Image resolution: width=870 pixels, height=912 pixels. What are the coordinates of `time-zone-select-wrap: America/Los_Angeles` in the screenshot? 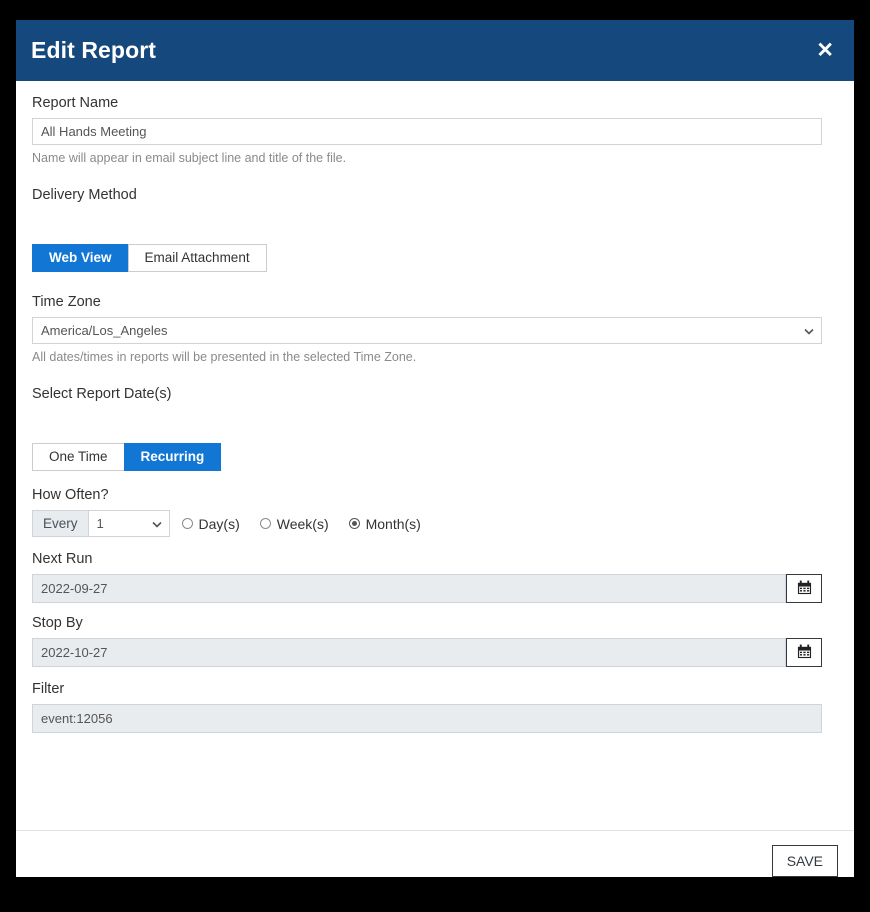 It's located at (427, 330).